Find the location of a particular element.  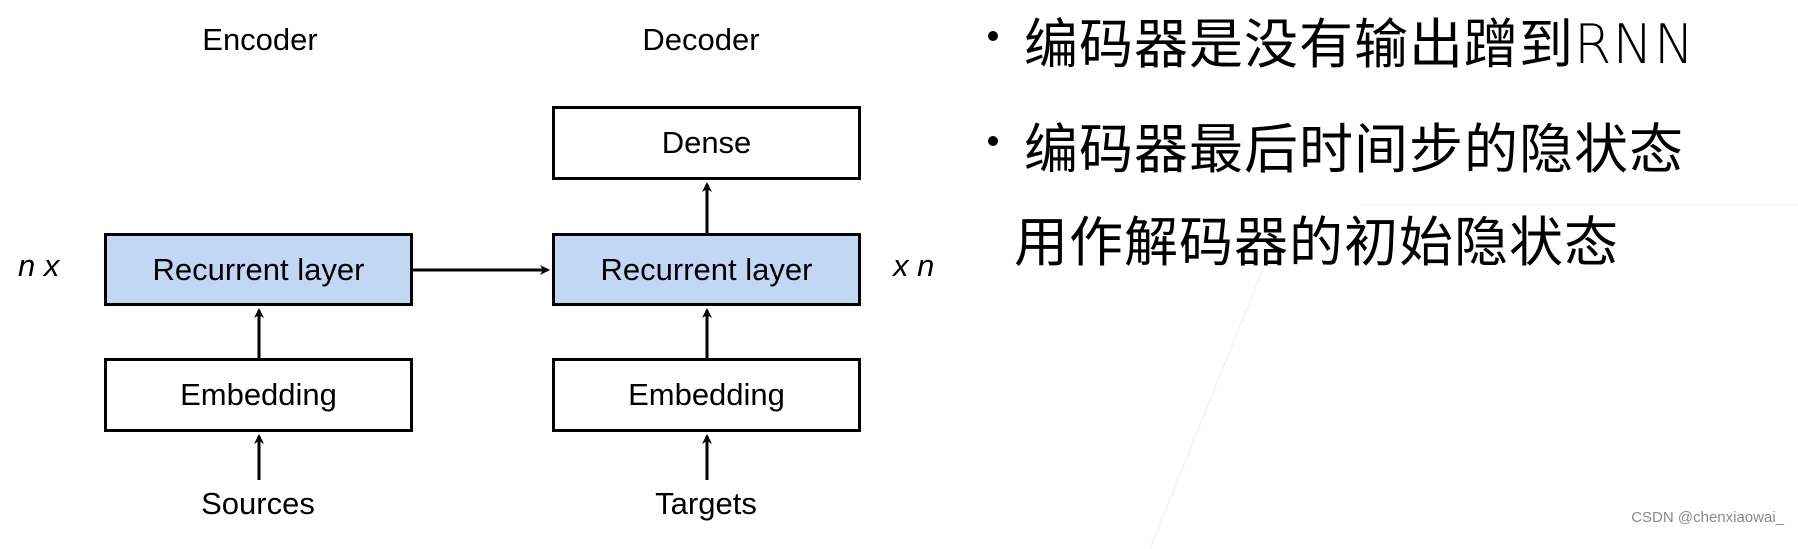

bullet-text: 编码器最后时间步的隐状态 is located at coordinates (1354, 149).